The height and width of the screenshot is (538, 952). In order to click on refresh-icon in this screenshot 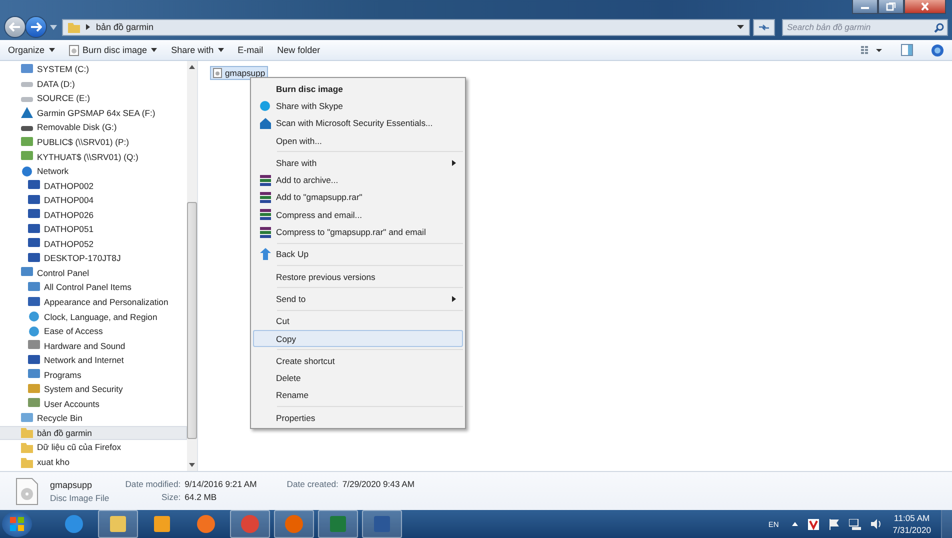, I will do `click(764, 27)`.